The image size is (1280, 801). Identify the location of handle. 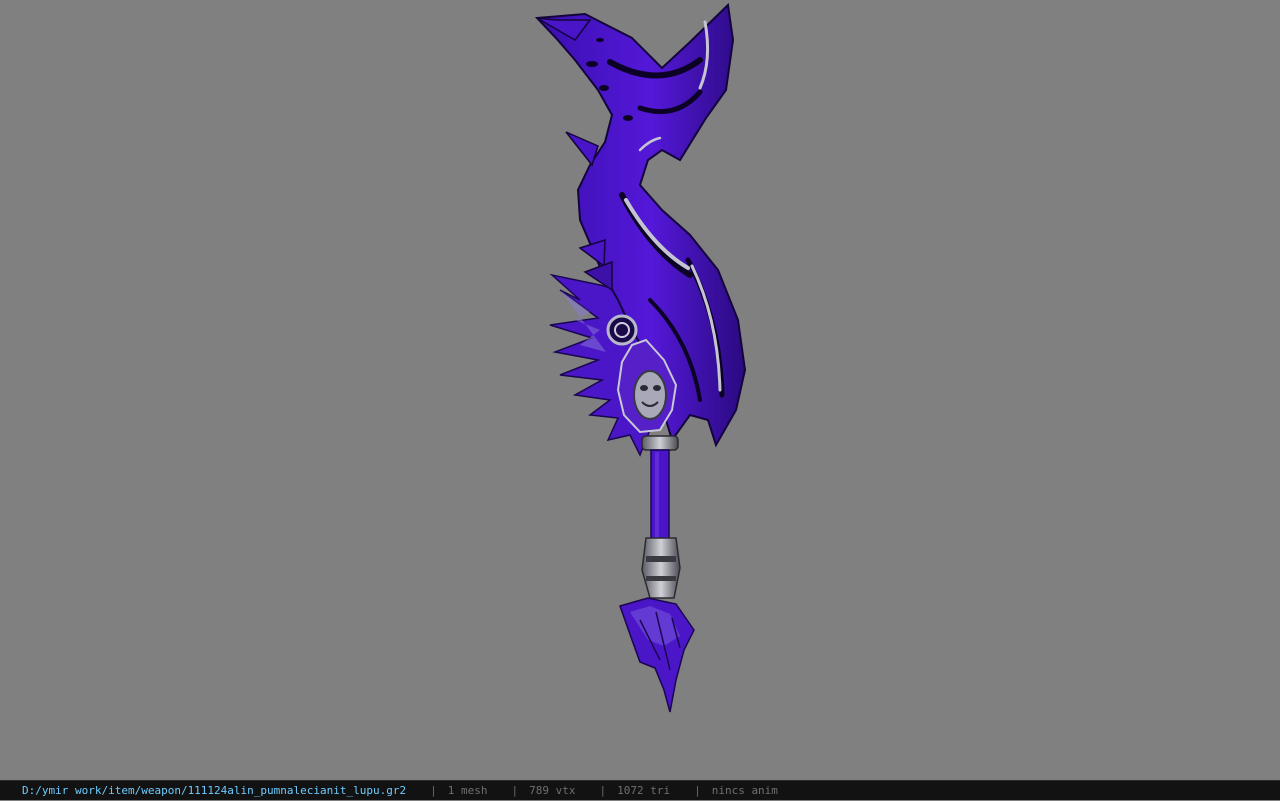
(660, 496).